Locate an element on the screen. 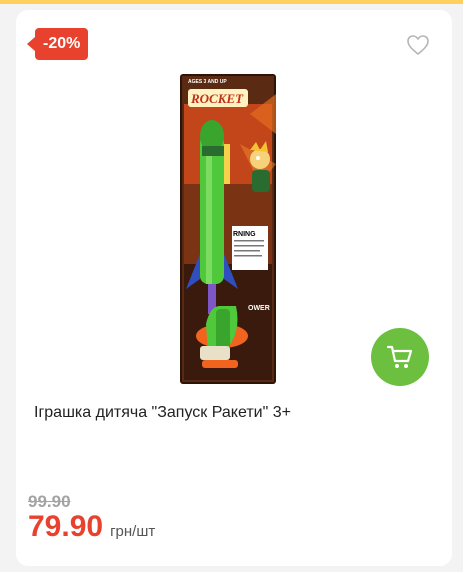  image-age-text: AGES 3 AND UP is located at coordinates (207, 82).